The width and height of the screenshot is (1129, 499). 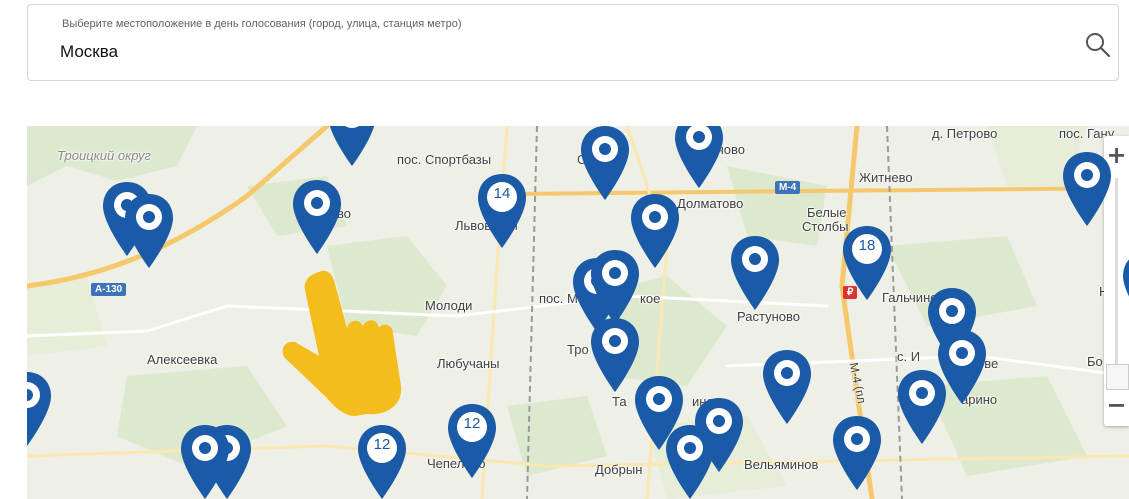 I want to click on zoom-slider-handle, so click(x=1117, y=377).